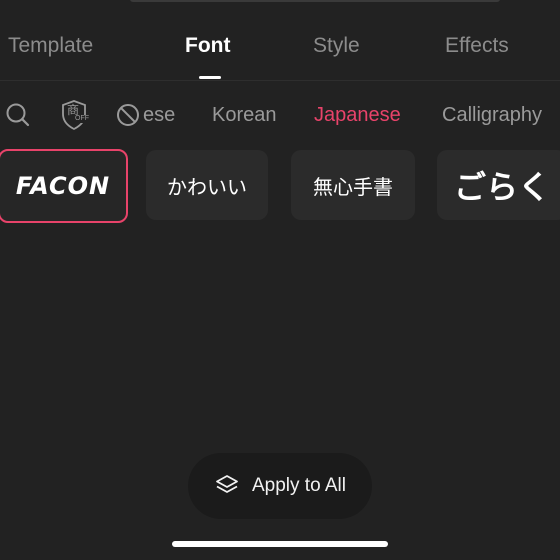 The width and height of the screenshot is (560, 560). Describe the element at coordinates (82, 119) in the screenshot. I see `commercial-icon-off: OFF` at that location.